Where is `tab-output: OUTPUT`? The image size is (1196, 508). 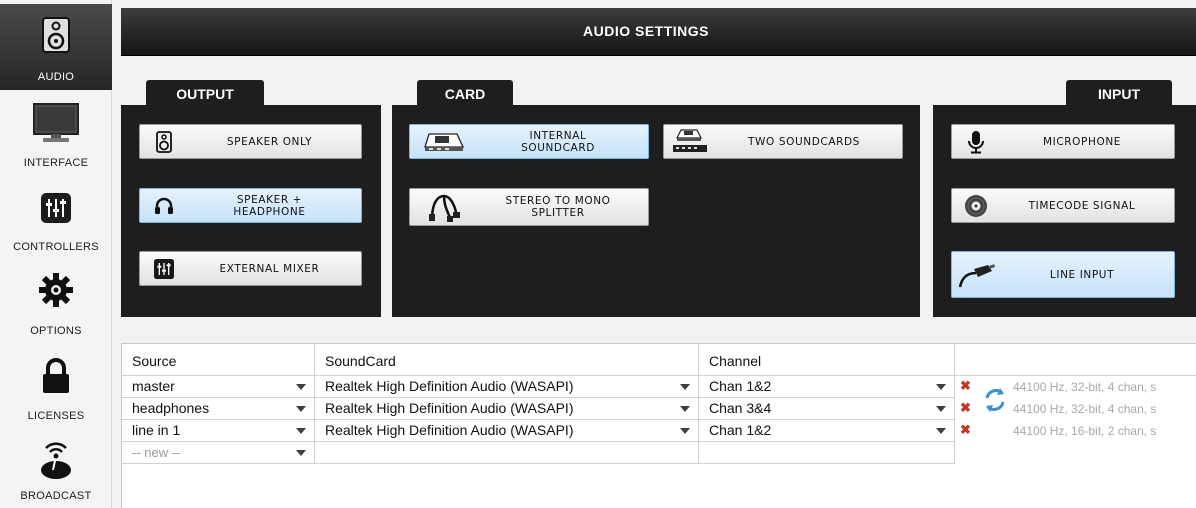
tab-output: OUTPUT is located at coordinates (205, 93).